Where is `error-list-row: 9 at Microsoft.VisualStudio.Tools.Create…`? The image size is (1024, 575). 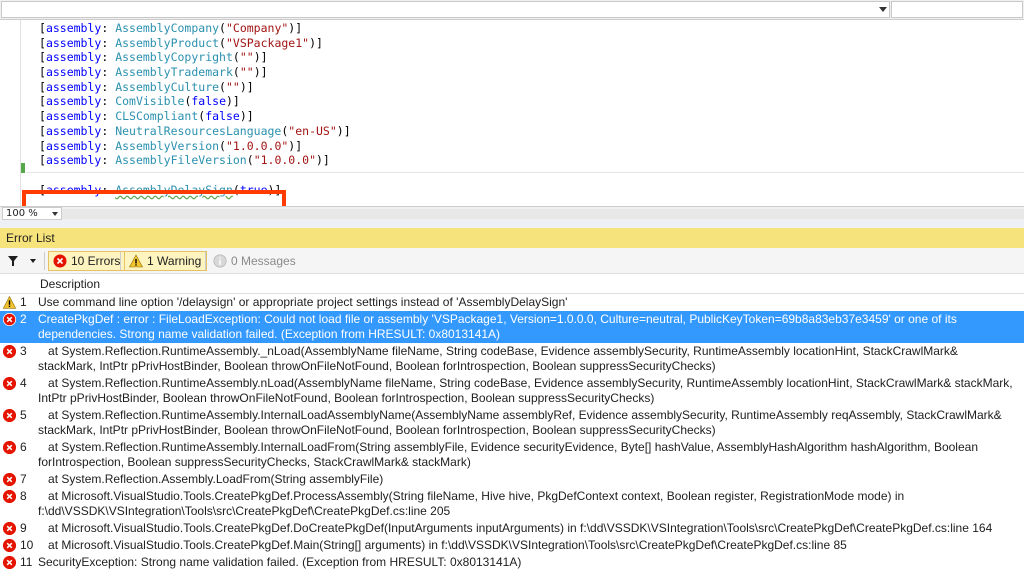 error-list-row: 9 at Microsoft.VisualStudio.Tools.Create… is located at coordinates (512, 528).